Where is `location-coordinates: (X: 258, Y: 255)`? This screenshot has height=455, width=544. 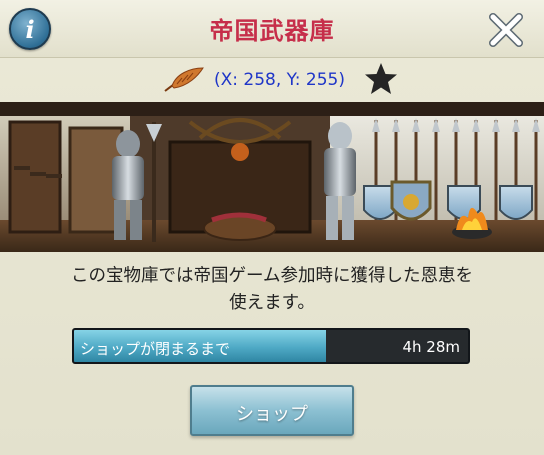 location-coordinates: (X: 258, Y: 255) is located at coordinates (279, 80).